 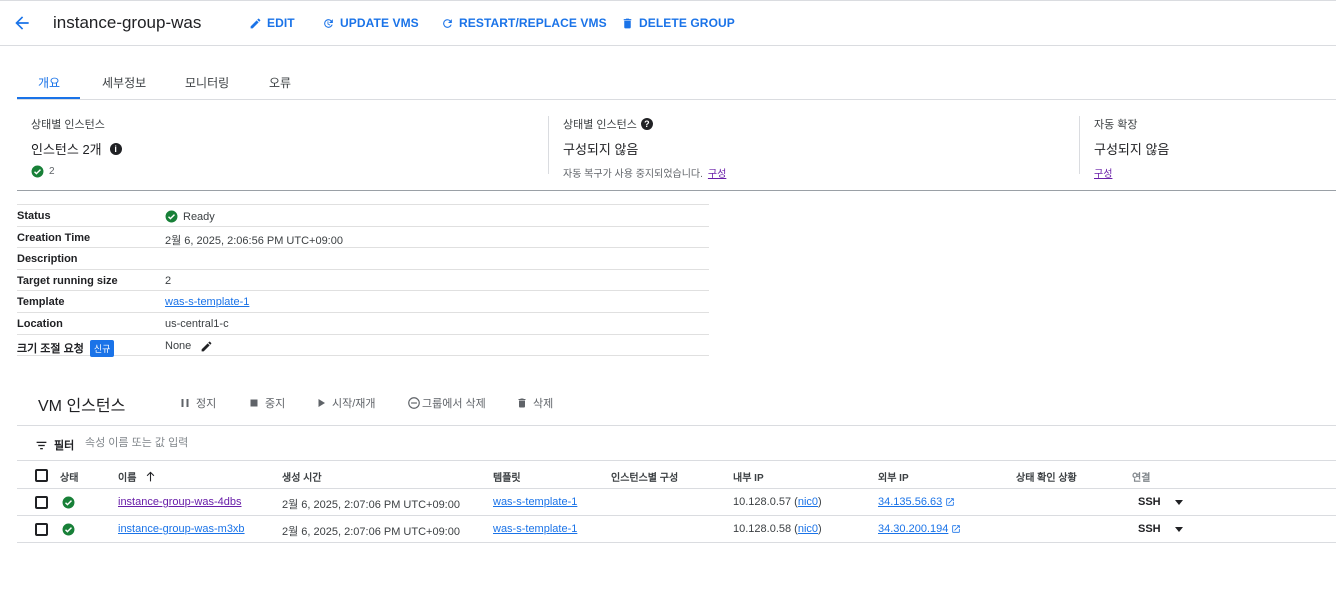 What do you see at coordinates (893, 476) in the screenshot?
I see `col-external-ip: 외부 IP` at bounding box center [893, 476].